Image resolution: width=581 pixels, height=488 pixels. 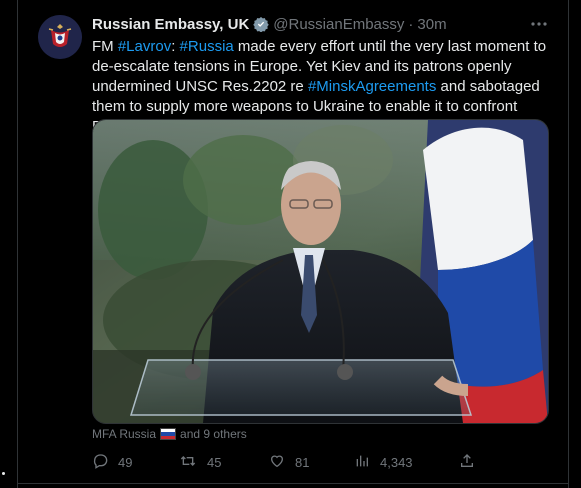 What do you see at coordinates (170, 24) in the screenshot?
I see `author-name: Russian Embassy, UK` at bounding box center [170, 24].